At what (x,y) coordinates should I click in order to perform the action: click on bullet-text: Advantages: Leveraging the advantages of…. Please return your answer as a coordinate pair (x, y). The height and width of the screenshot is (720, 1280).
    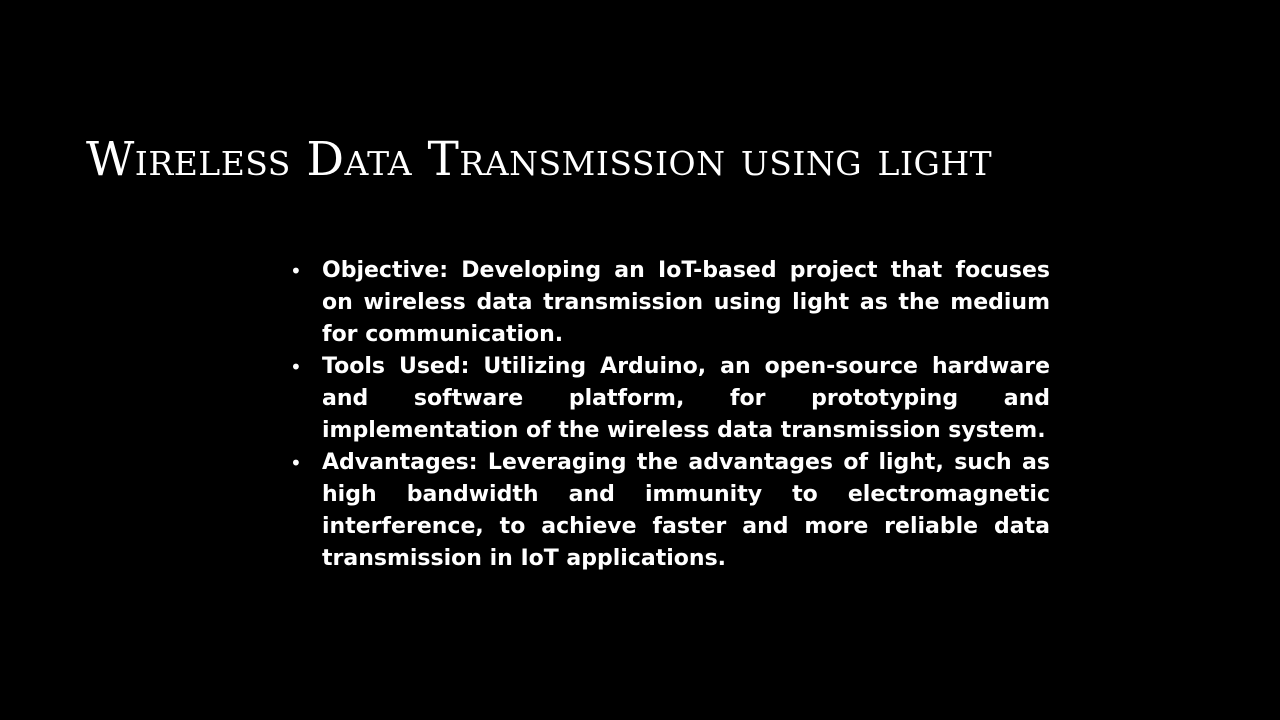
    Looking at the image, I should click on (686, 510).